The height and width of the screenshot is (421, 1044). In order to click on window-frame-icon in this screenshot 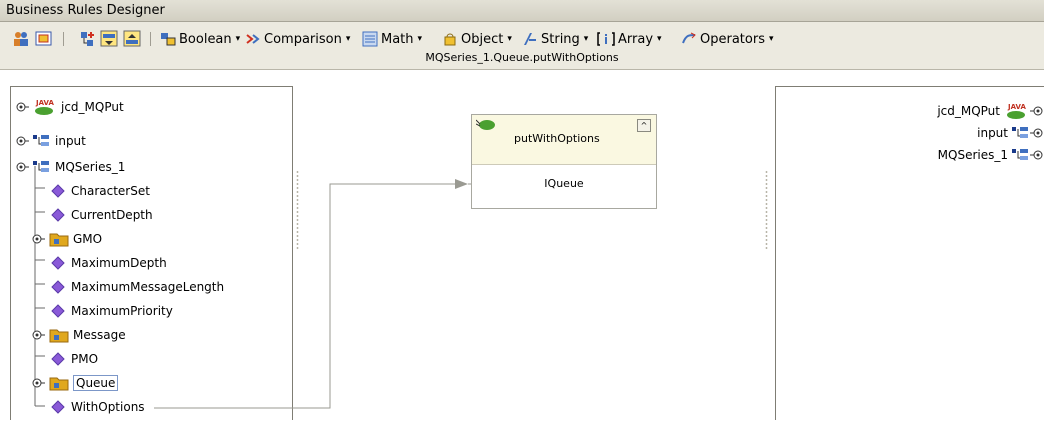, I will do `click(44, 39)`.